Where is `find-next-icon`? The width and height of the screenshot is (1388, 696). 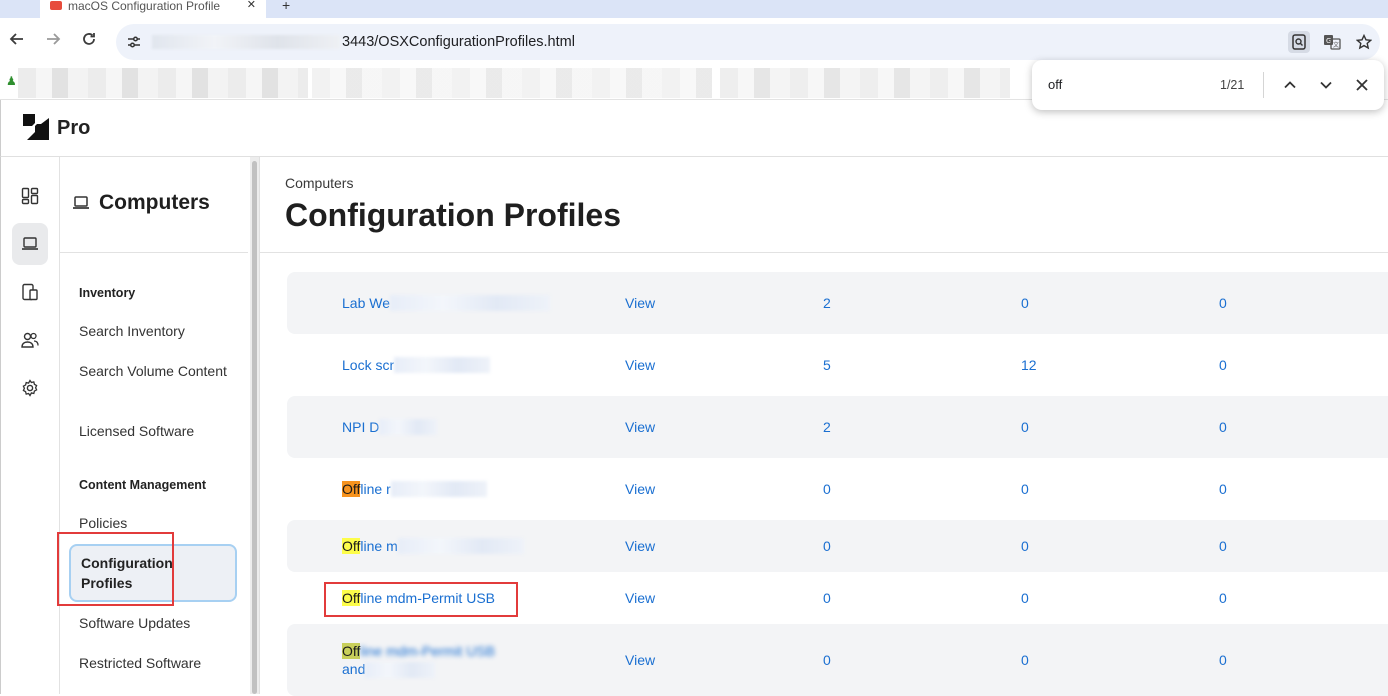
find-next-icon is located at coordinates (1326, 85).